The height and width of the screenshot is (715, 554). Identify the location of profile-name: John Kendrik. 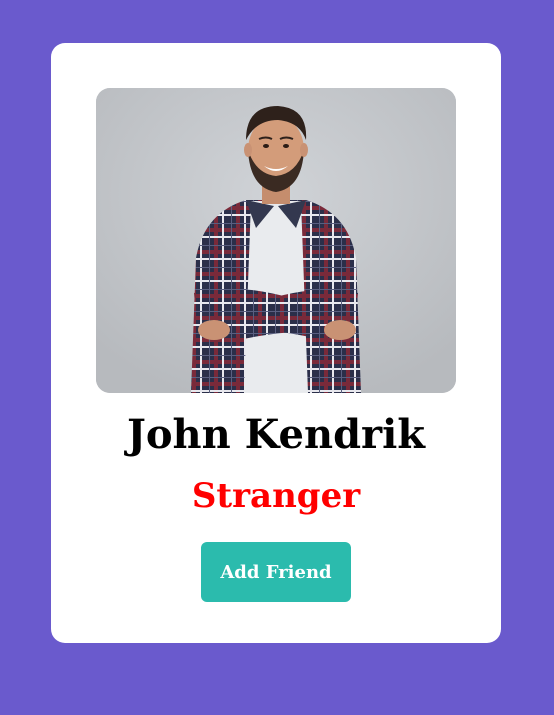
(276, 434).